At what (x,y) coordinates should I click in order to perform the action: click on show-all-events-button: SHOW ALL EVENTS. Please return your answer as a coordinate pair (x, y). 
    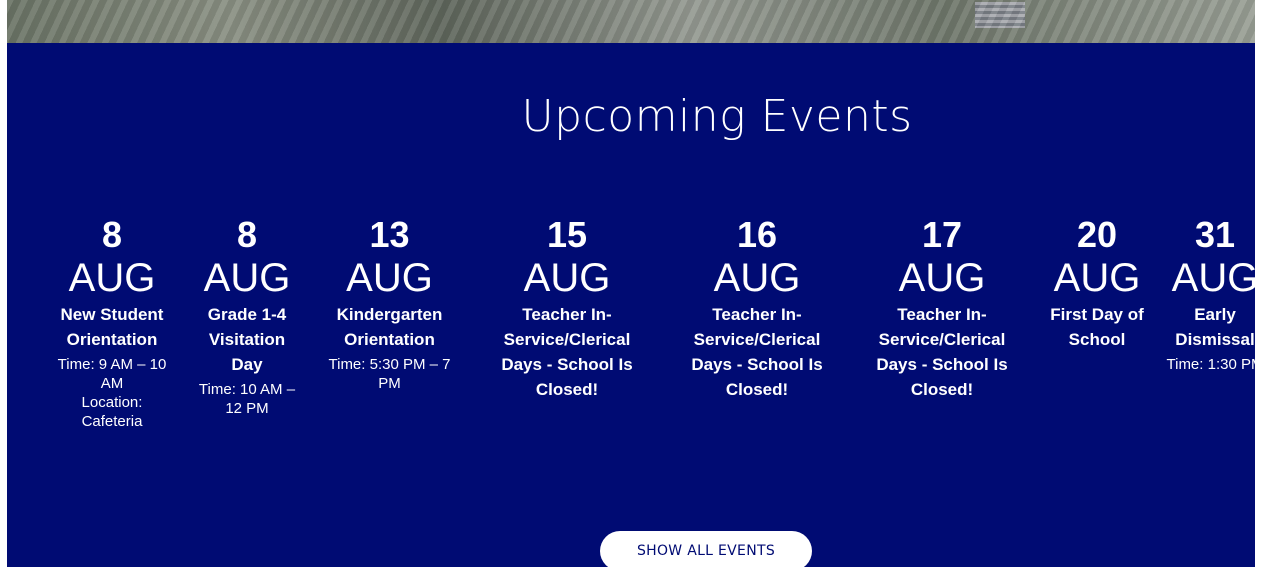
    Looking at the image, I should click on (706, 551).